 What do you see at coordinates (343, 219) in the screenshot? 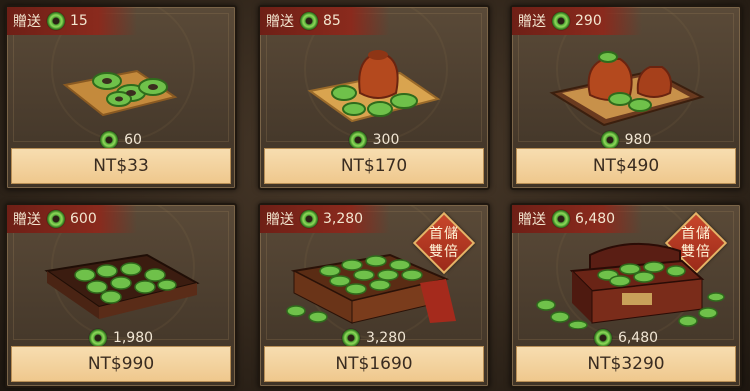
I see `bonus-amount: 3,280` at bounding box center [343, 219].